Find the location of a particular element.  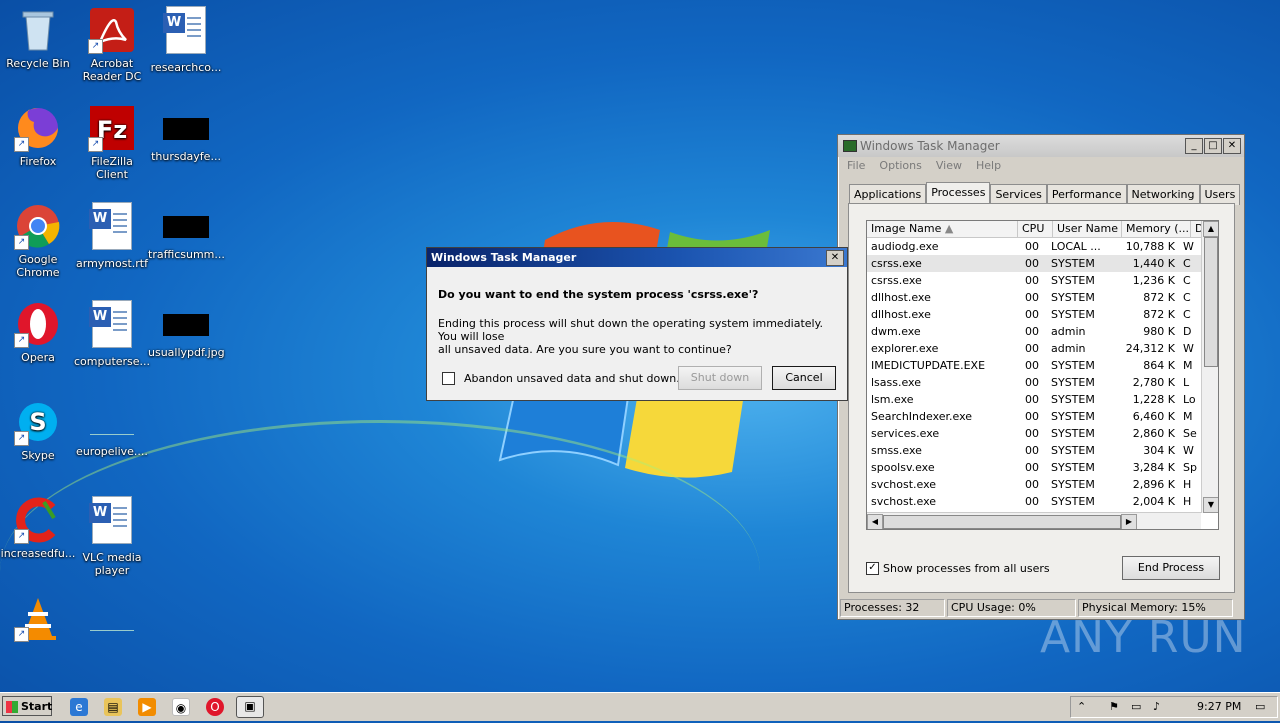

network-icon: ▭ is located at coordinates (1136, 706).